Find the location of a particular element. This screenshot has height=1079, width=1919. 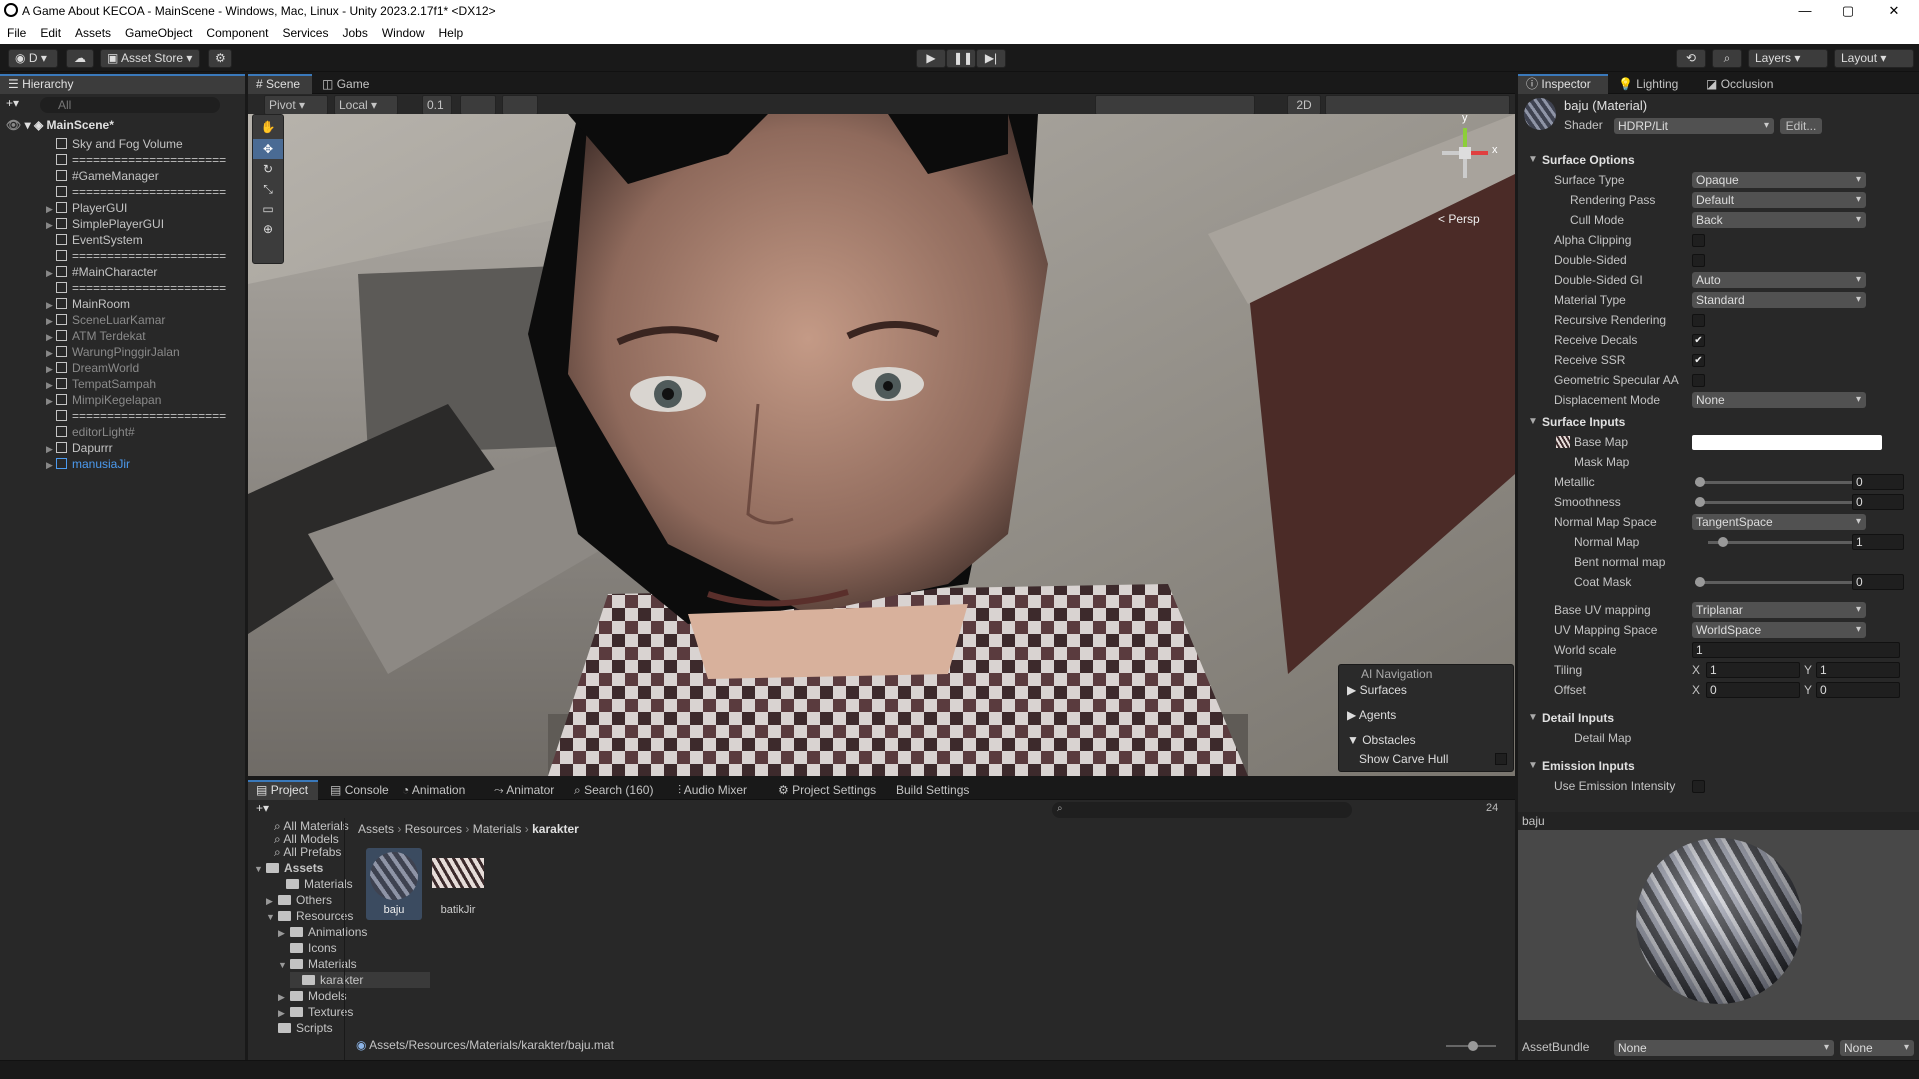

hierarchy-item: ▶ WarungPinggirJalan is located at coordinates (122, 352).